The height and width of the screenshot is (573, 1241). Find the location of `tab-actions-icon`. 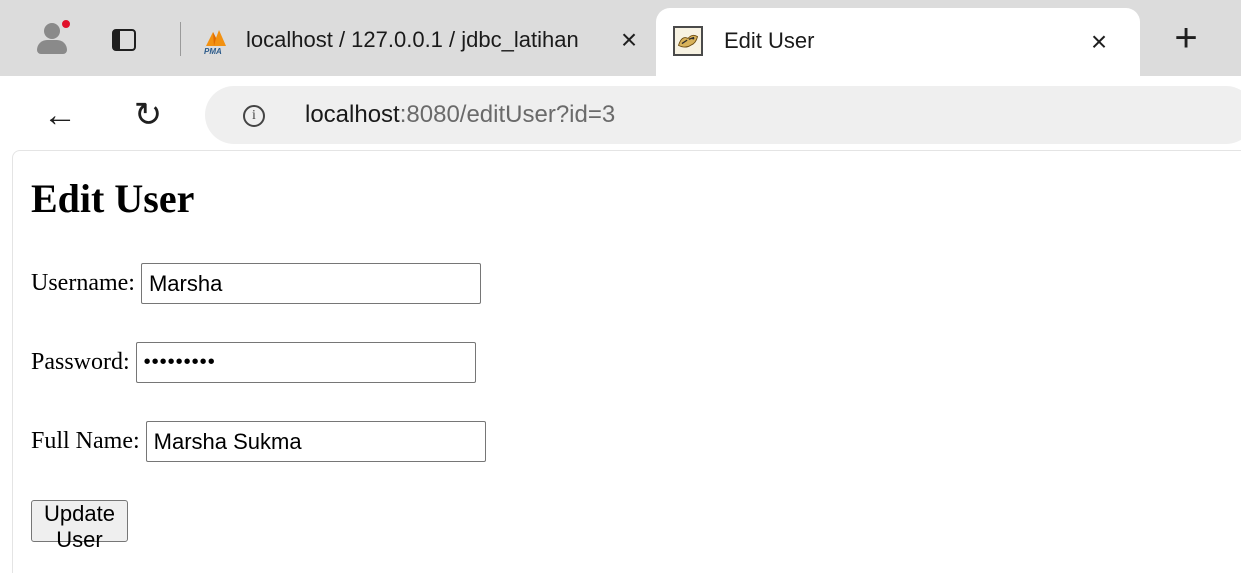

tab-actions-icon is located at coordinates (124, 40).